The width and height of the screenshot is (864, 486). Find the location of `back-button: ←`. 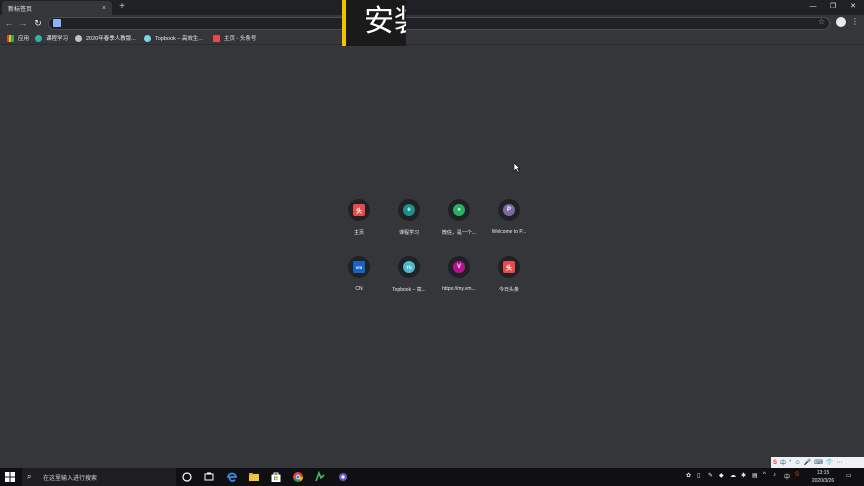

back-button: ← is located at coordinates (9, 23).